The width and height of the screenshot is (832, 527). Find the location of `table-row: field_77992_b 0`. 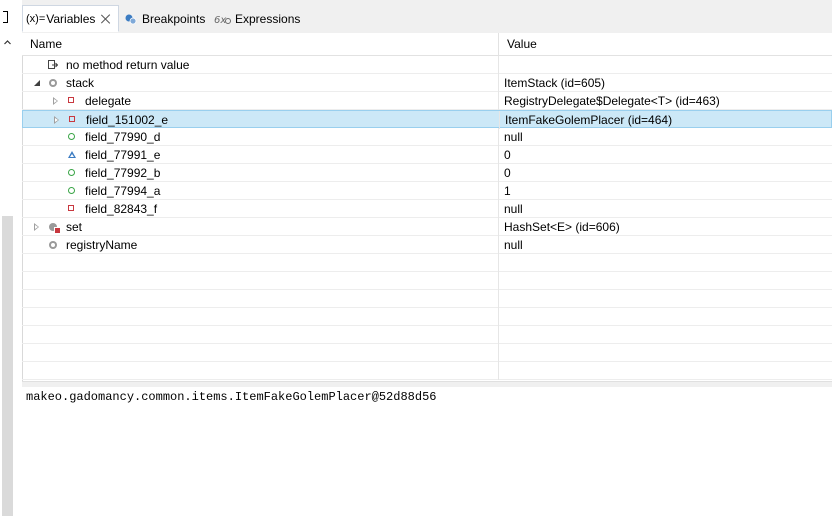

table-row: field_77992_b 0 is located at coordinates (427, 173).